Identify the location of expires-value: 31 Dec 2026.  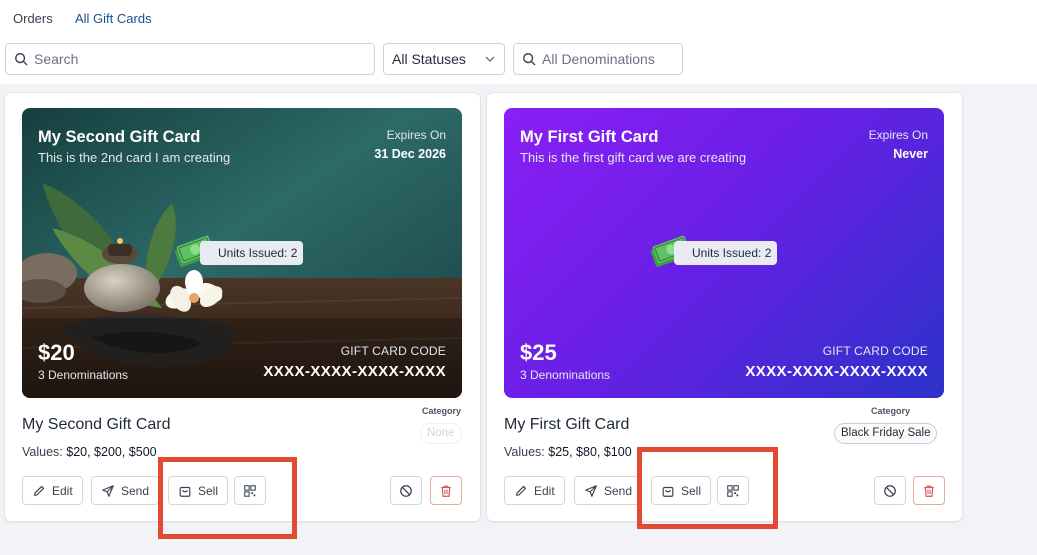
(410, 154).